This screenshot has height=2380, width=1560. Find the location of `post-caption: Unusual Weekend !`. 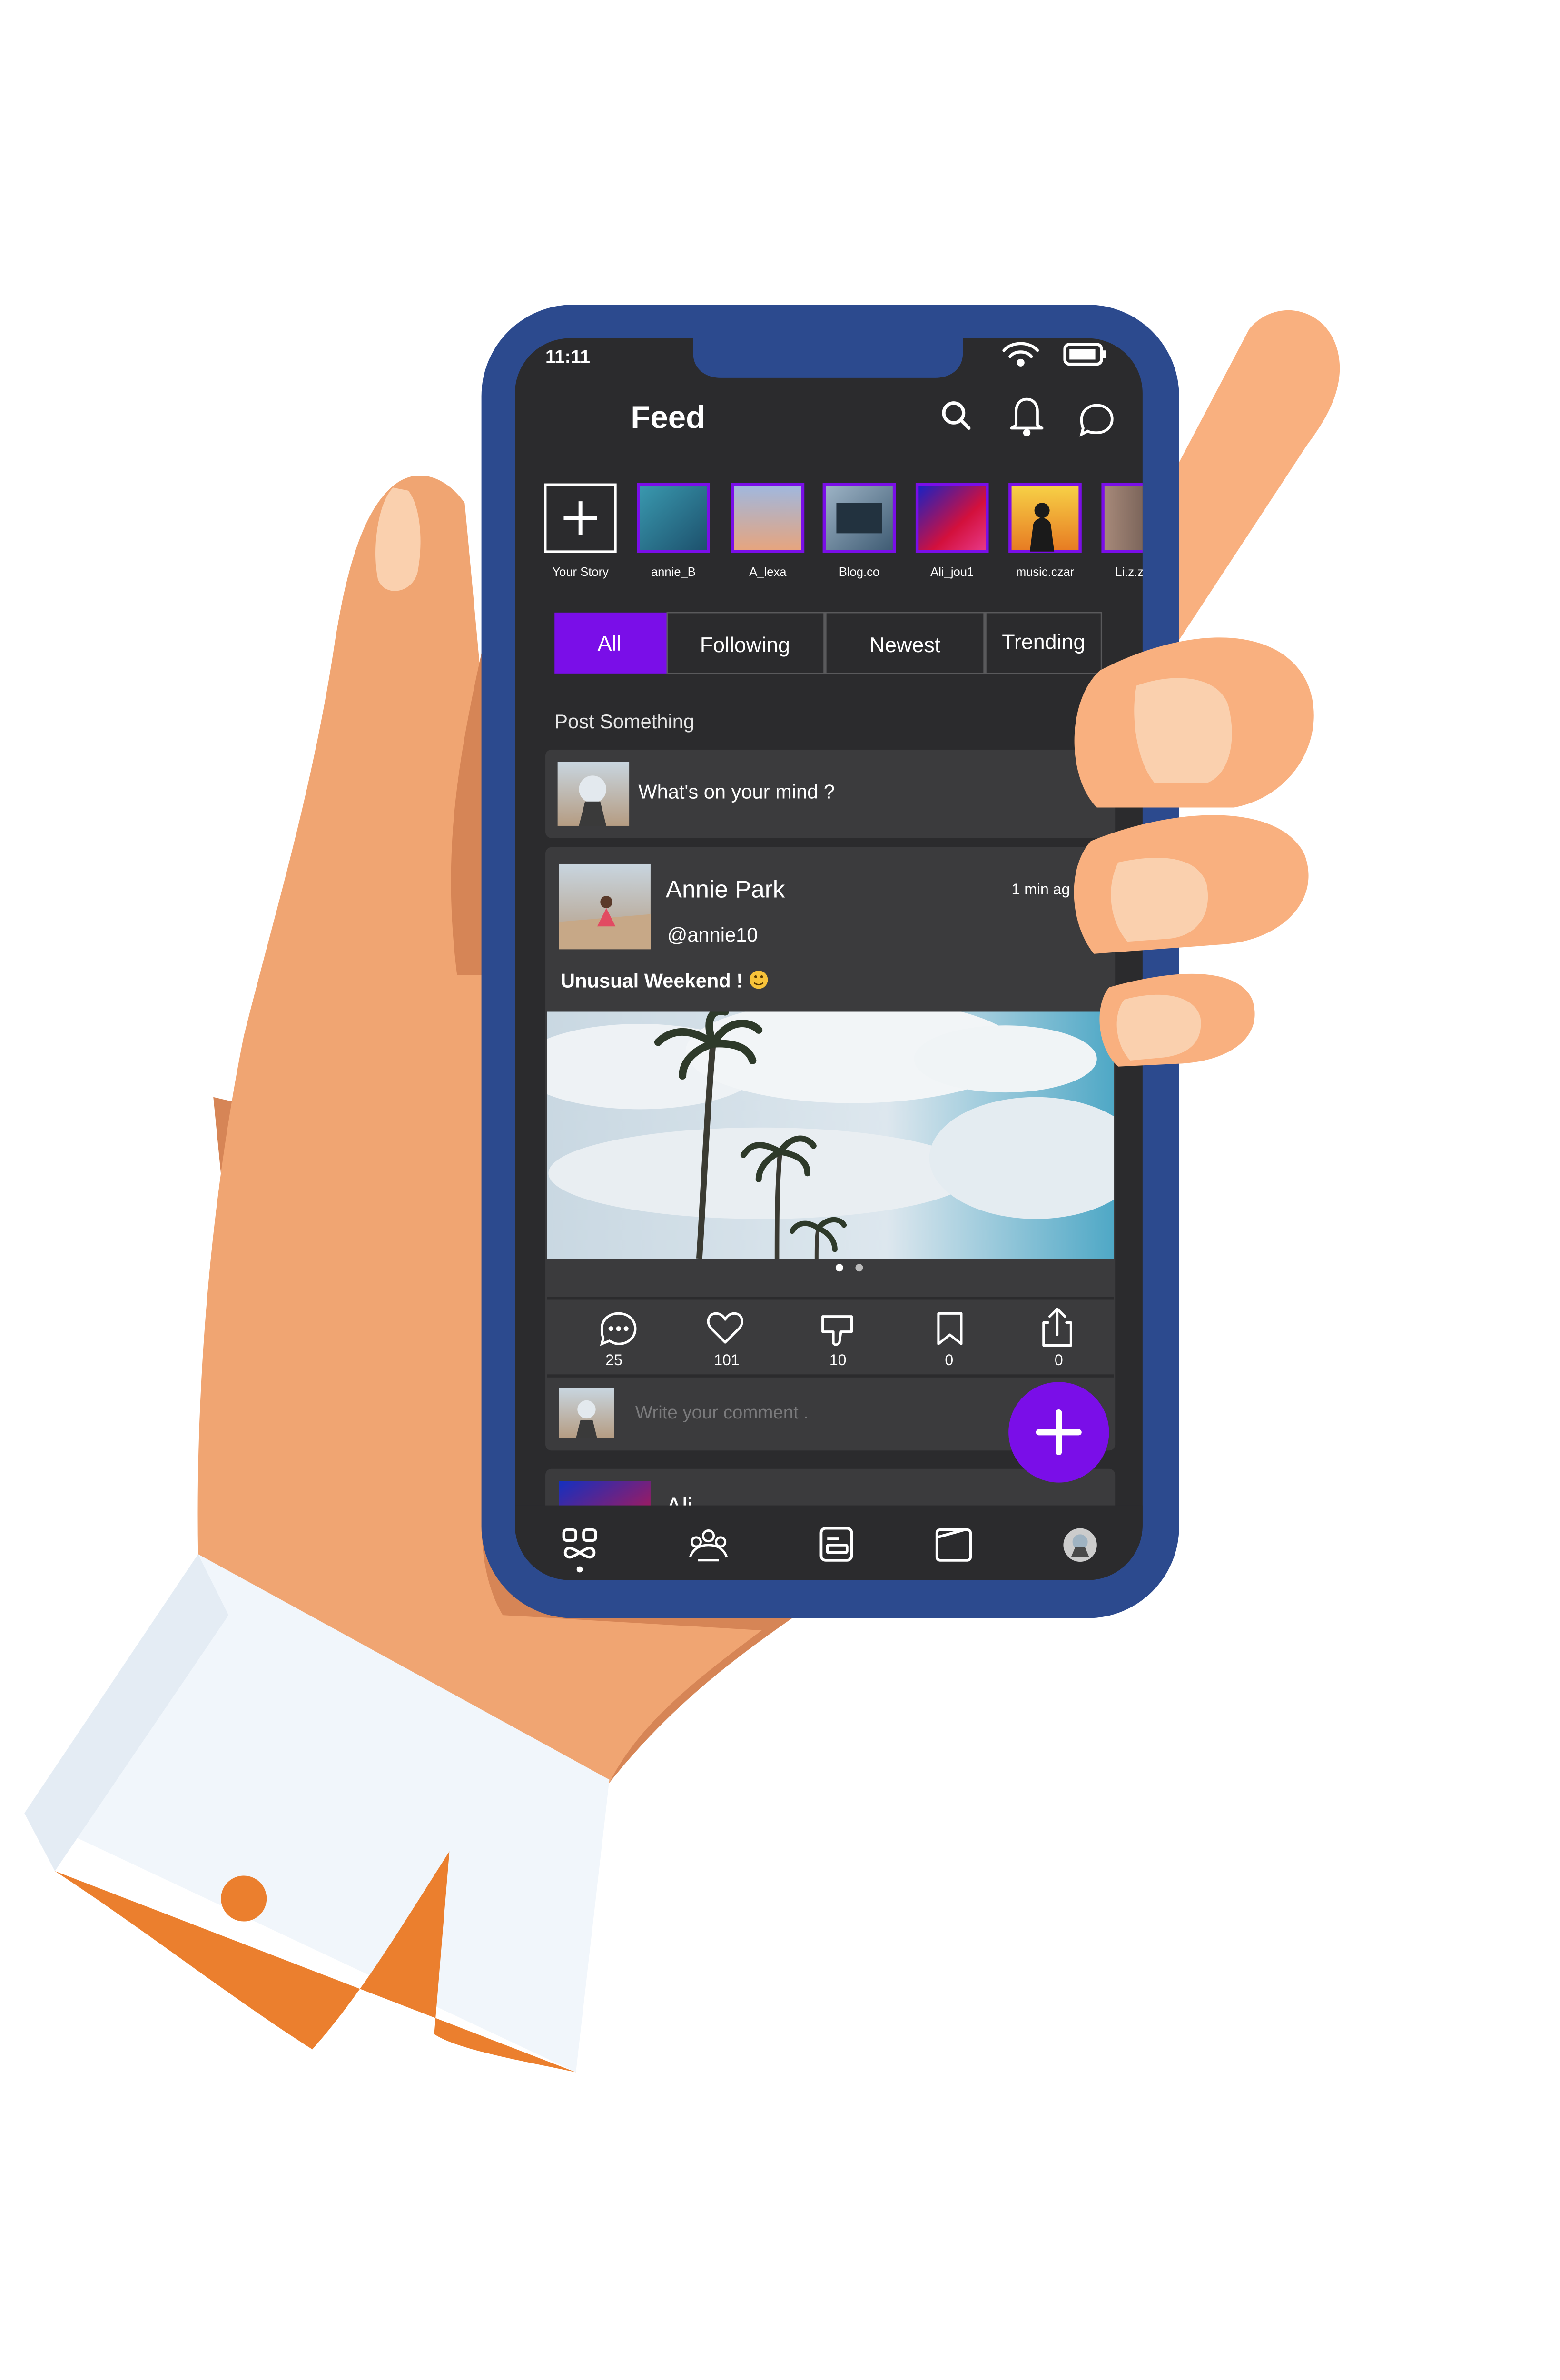

post-caption: Unusual Weekend ! is located at coordinates (652, 981).